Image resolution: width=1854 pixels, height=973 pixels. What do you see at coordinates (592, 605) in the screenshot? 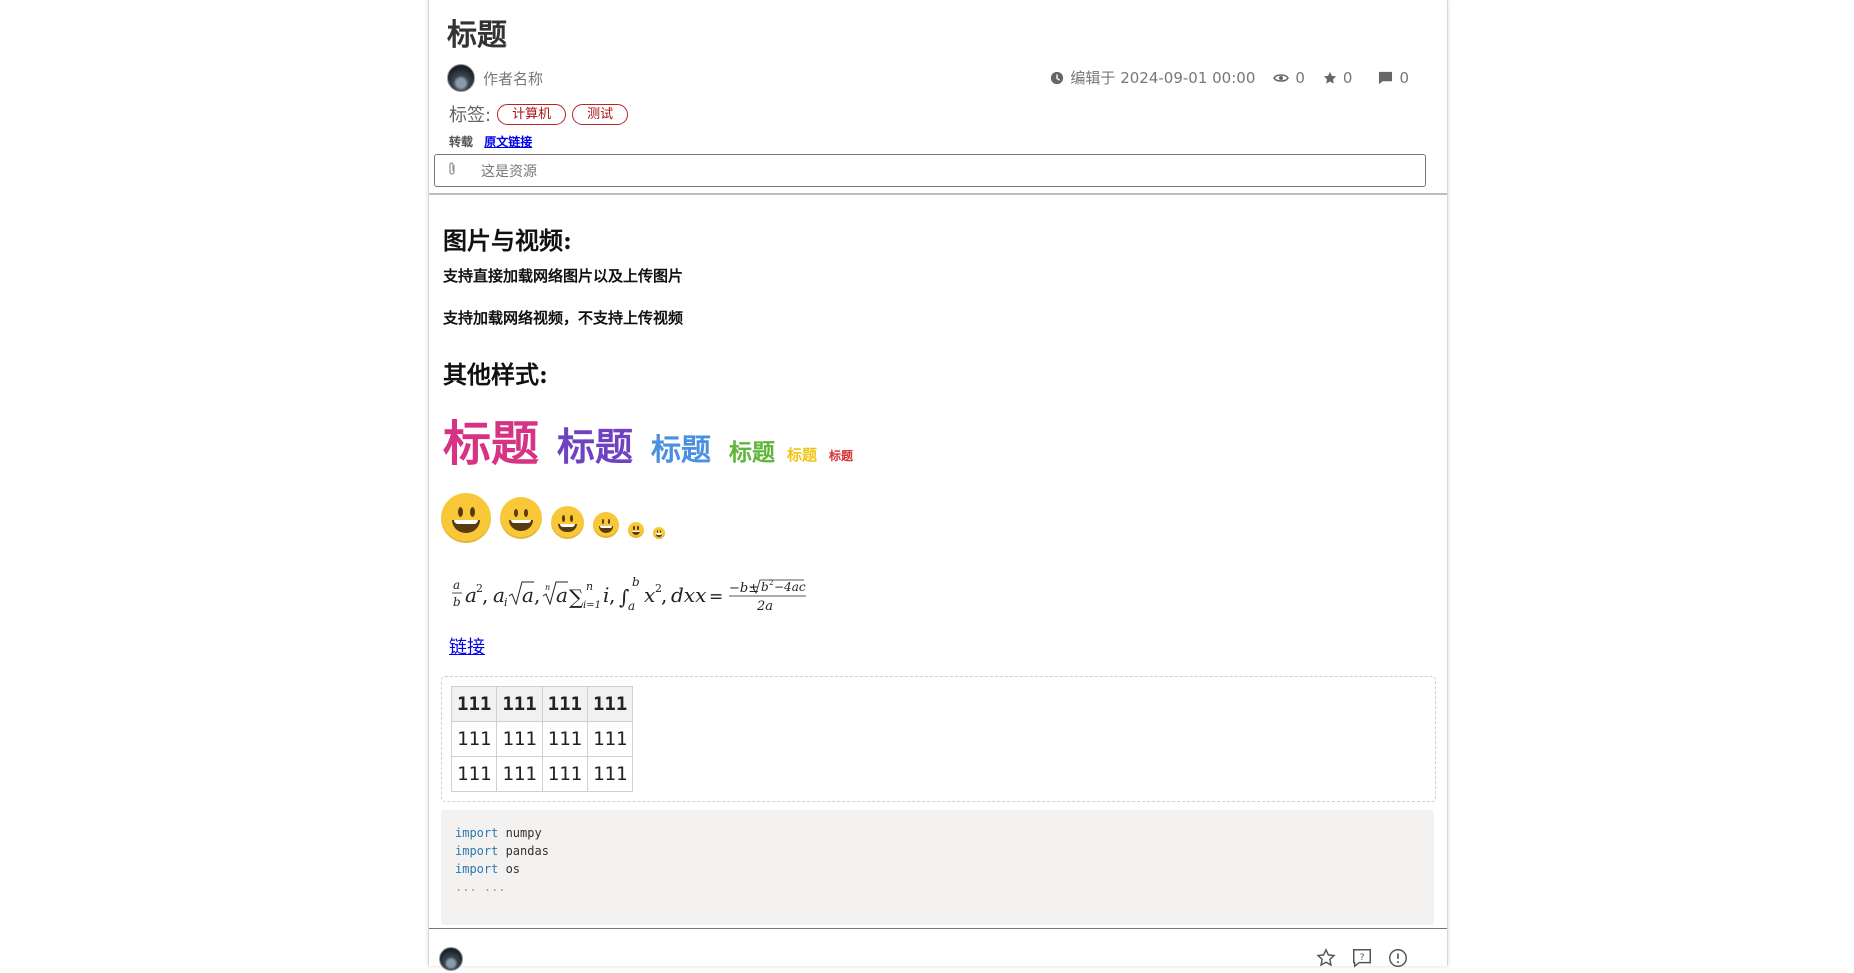
I see `svg-text: i=1` at bounding box center [592, 605].